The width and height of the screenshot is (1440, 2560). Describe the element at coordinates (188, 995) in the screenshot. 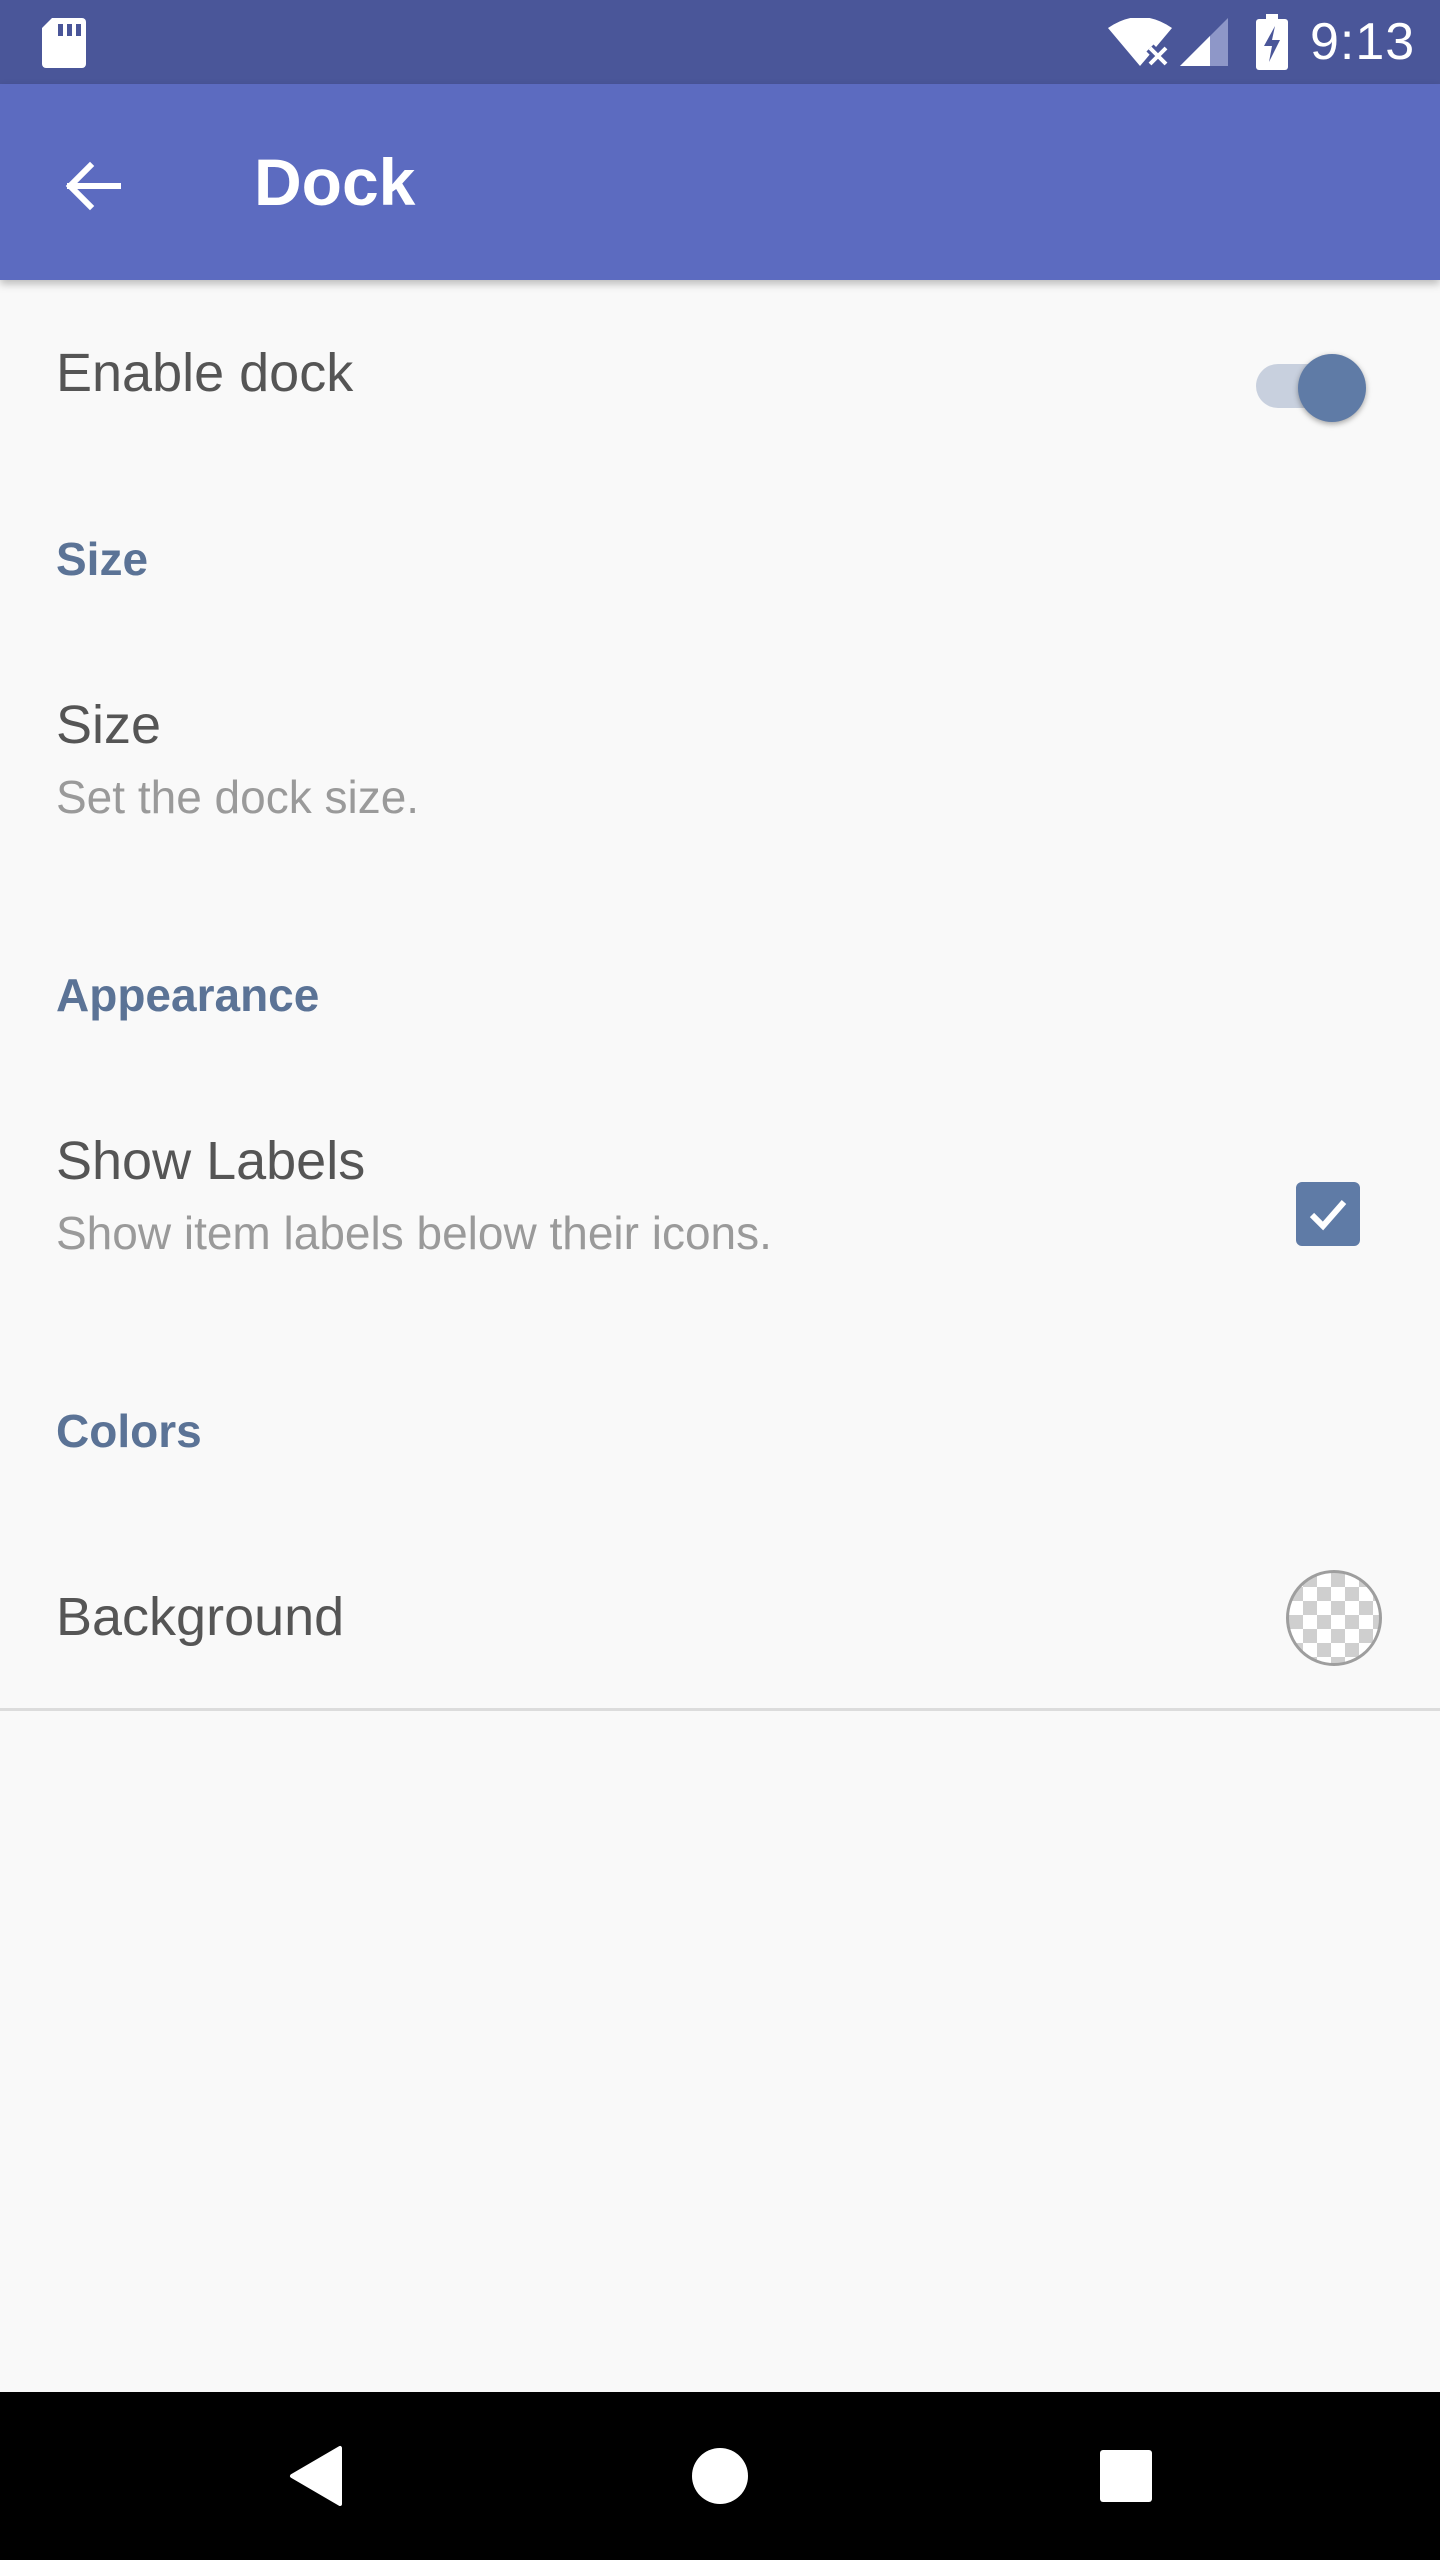

I see `section-header-appearance: Appearance` at that location.